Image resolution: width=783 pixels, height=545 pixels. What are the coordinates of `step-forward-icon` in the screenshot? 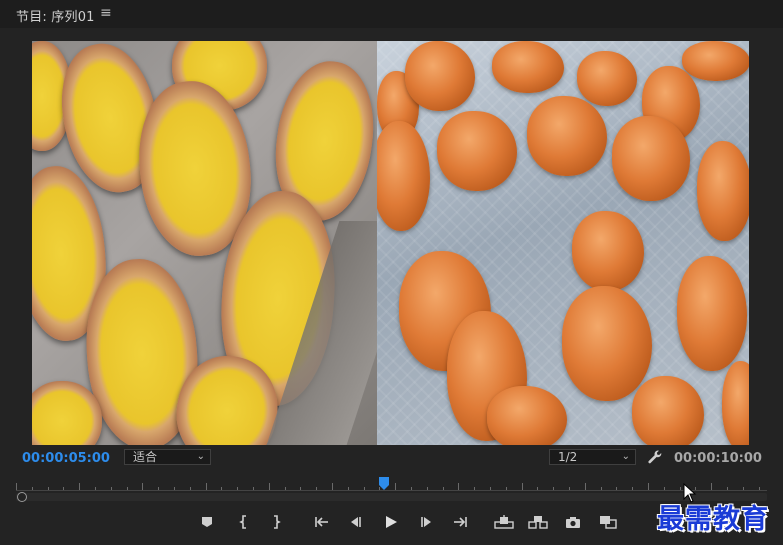 It's located at (426, 522).